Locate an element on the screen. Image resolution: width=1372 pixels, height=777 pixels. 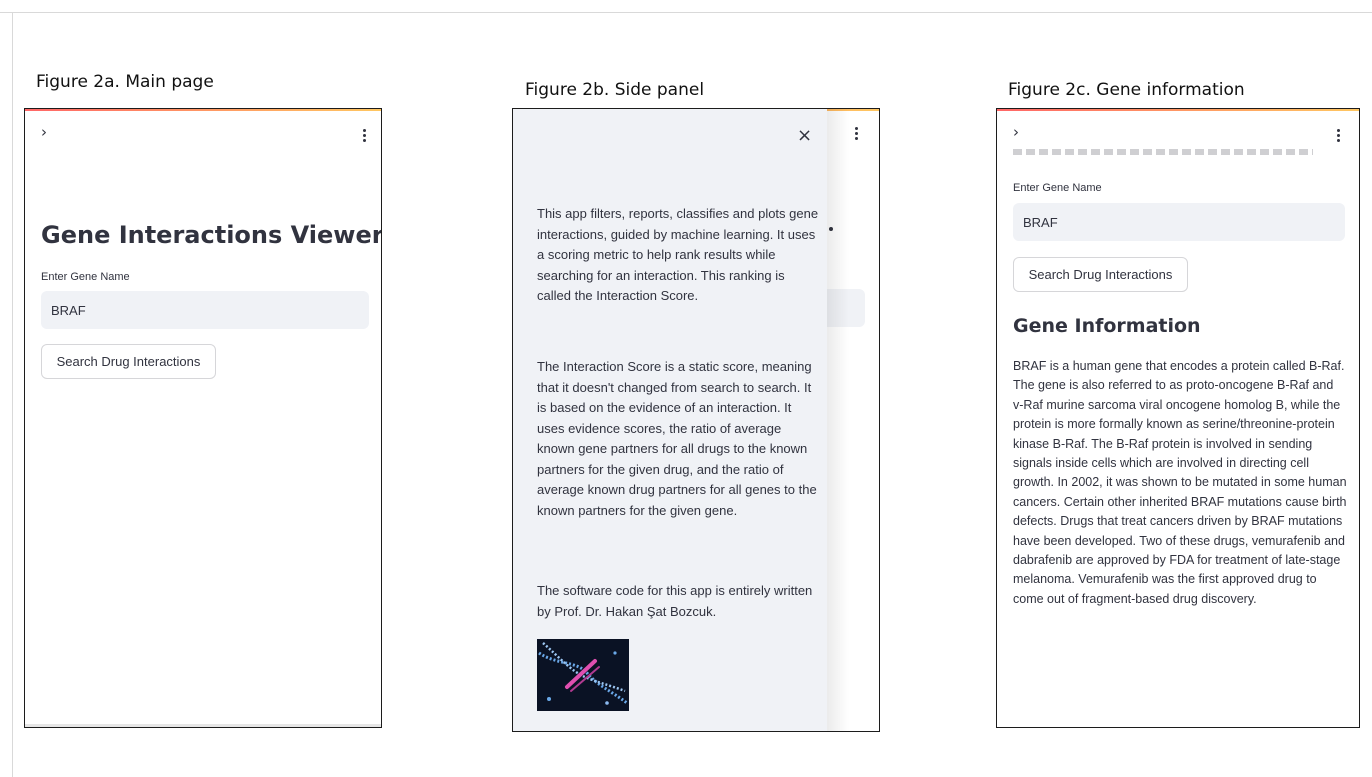
frame-top-border is located at coordinates (686, 12).